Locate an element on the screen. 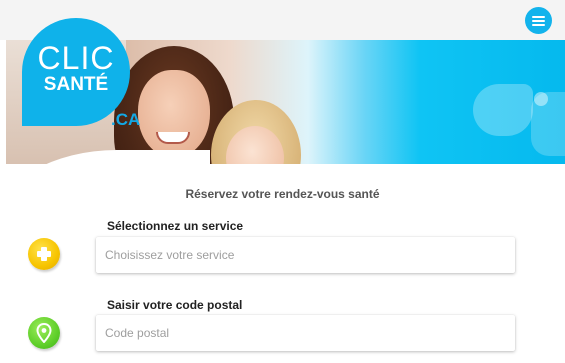  postal-code-input is located at coordinates (305, 333).